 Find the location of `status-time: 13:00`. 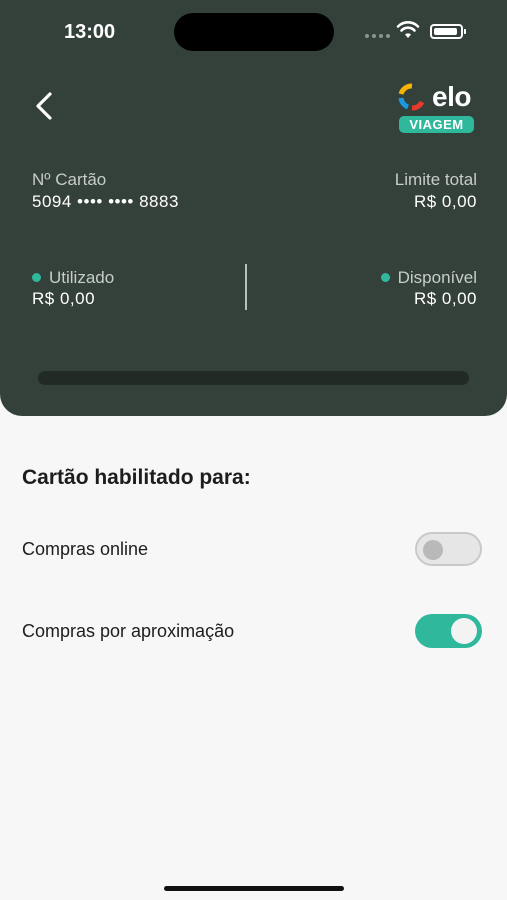

status-time: 13:00 is located at coordinates (90, 32).